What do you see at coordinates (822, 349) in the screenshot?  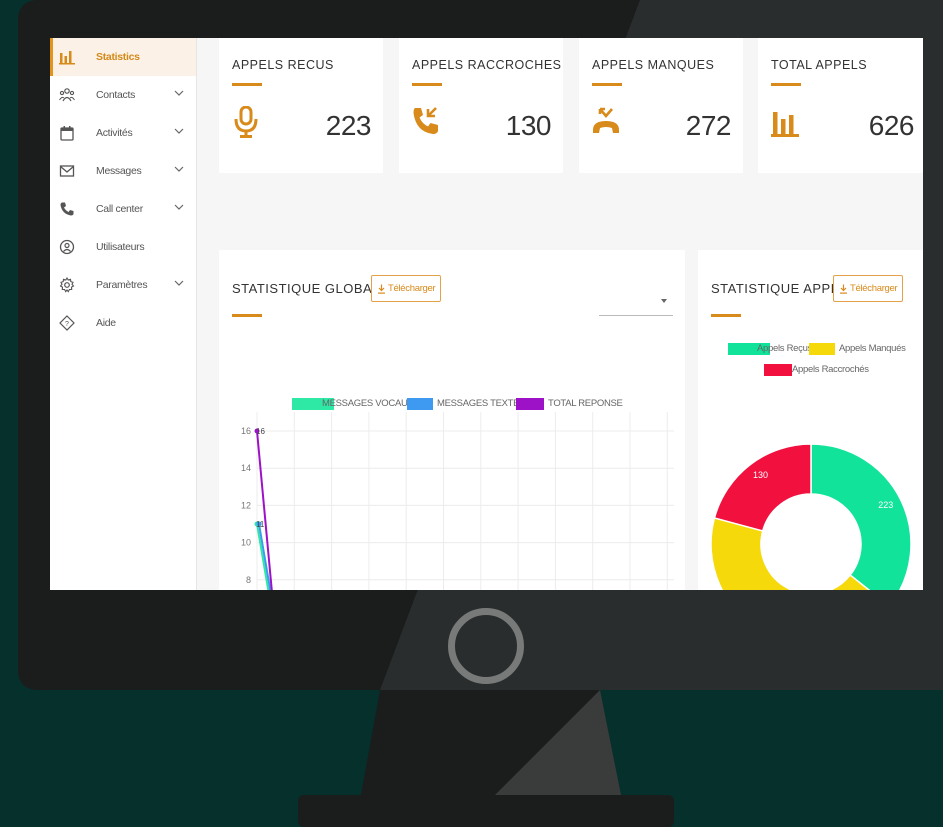 I see `legend-swatch-manques` at bounding box center [822, 349].